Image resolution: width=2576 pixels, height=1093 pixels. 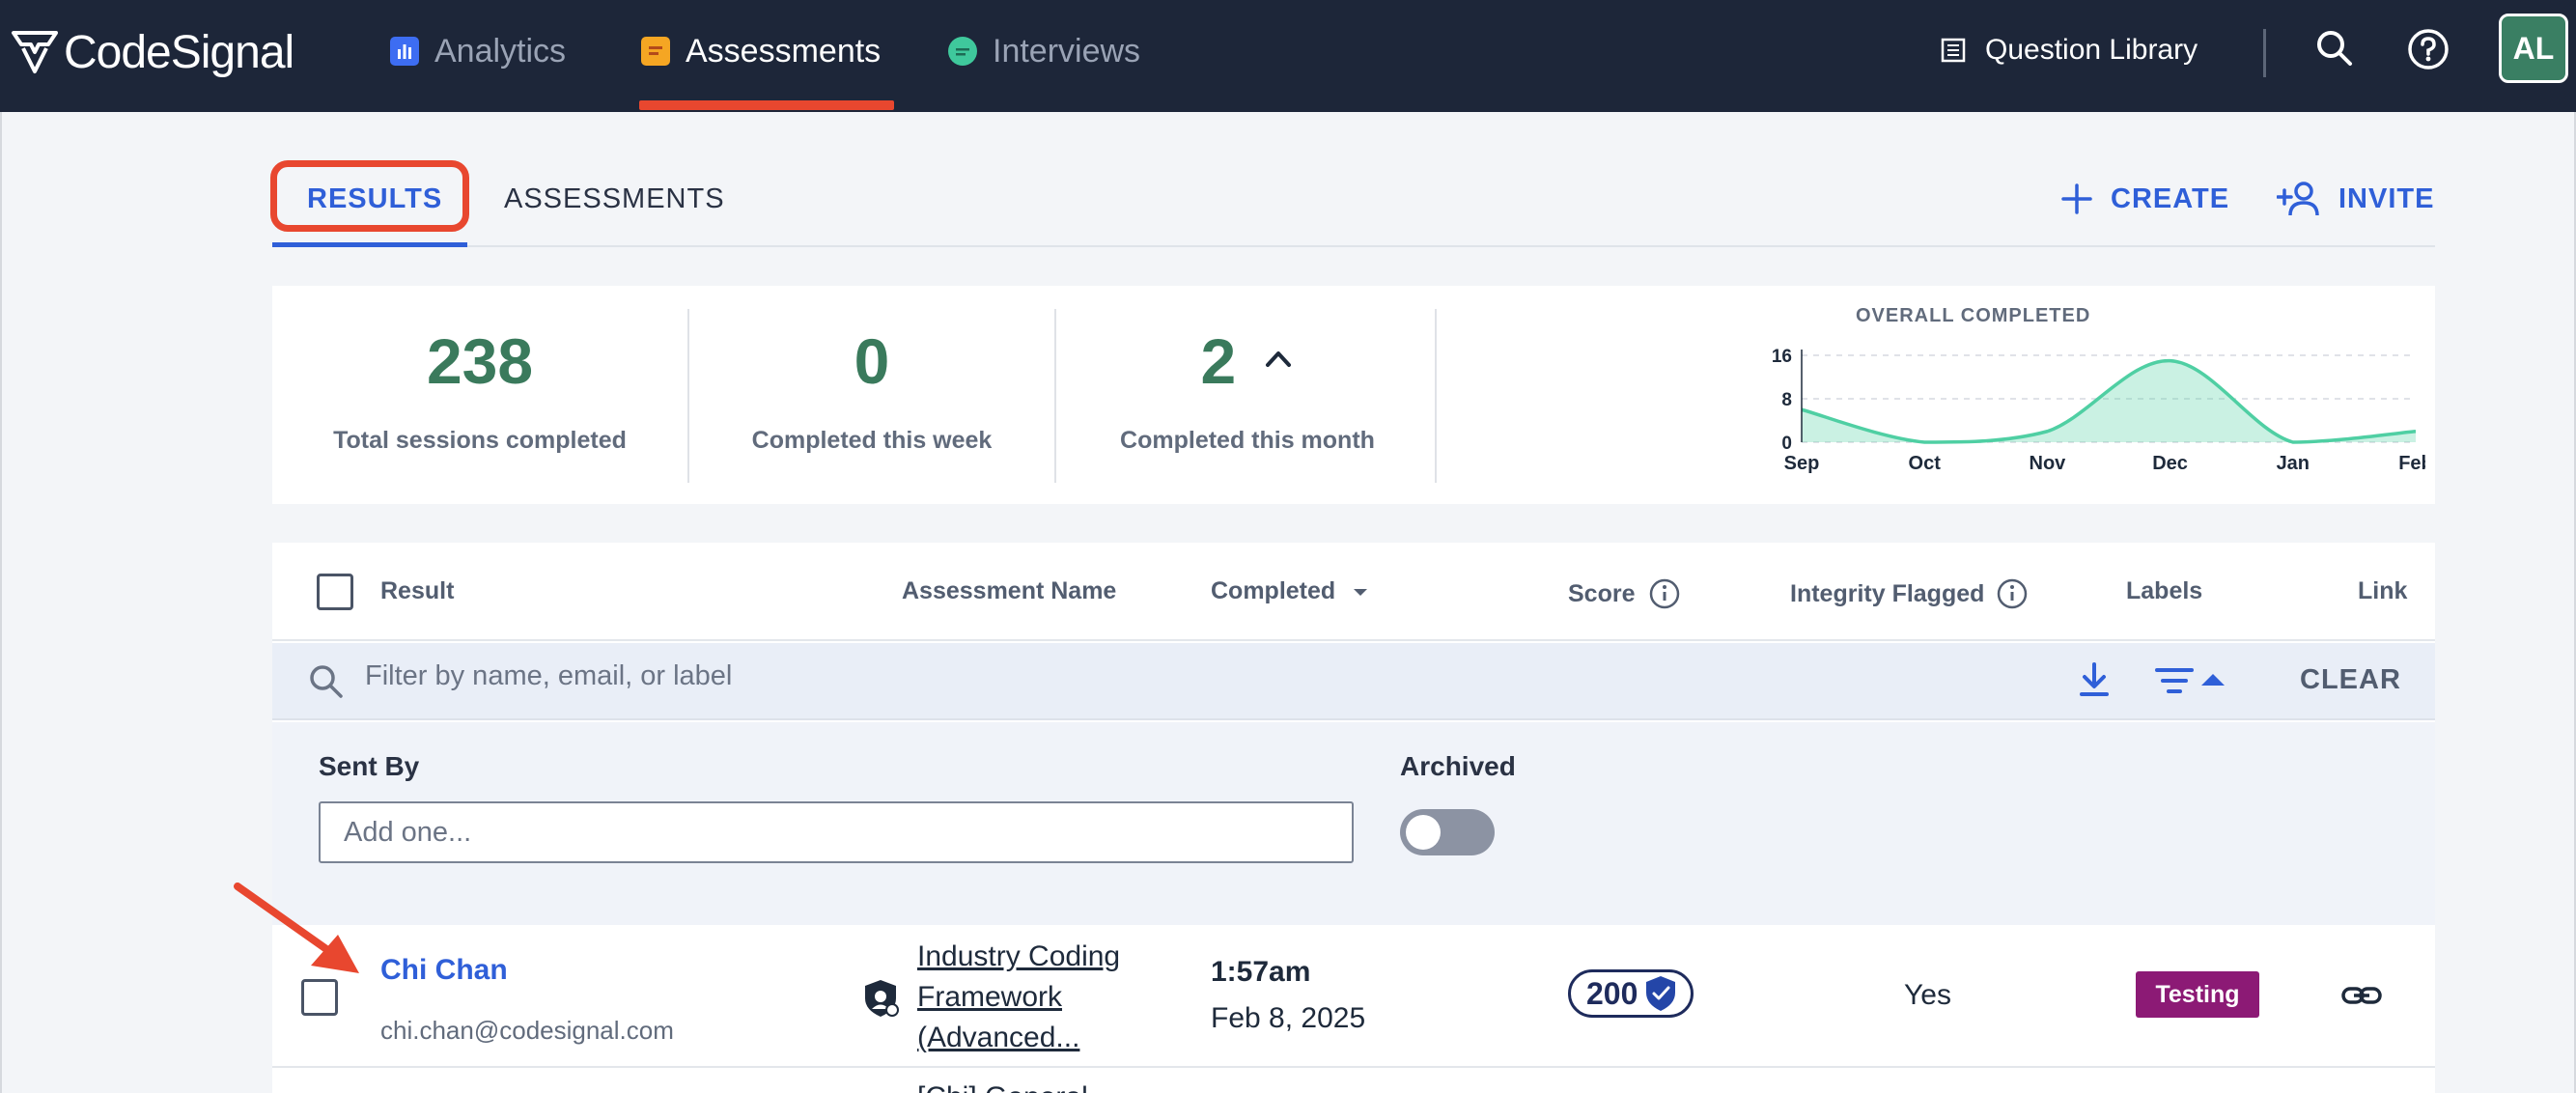 I want to click on chart-x-tick-label: Feb, so click(x=2412, y=463).